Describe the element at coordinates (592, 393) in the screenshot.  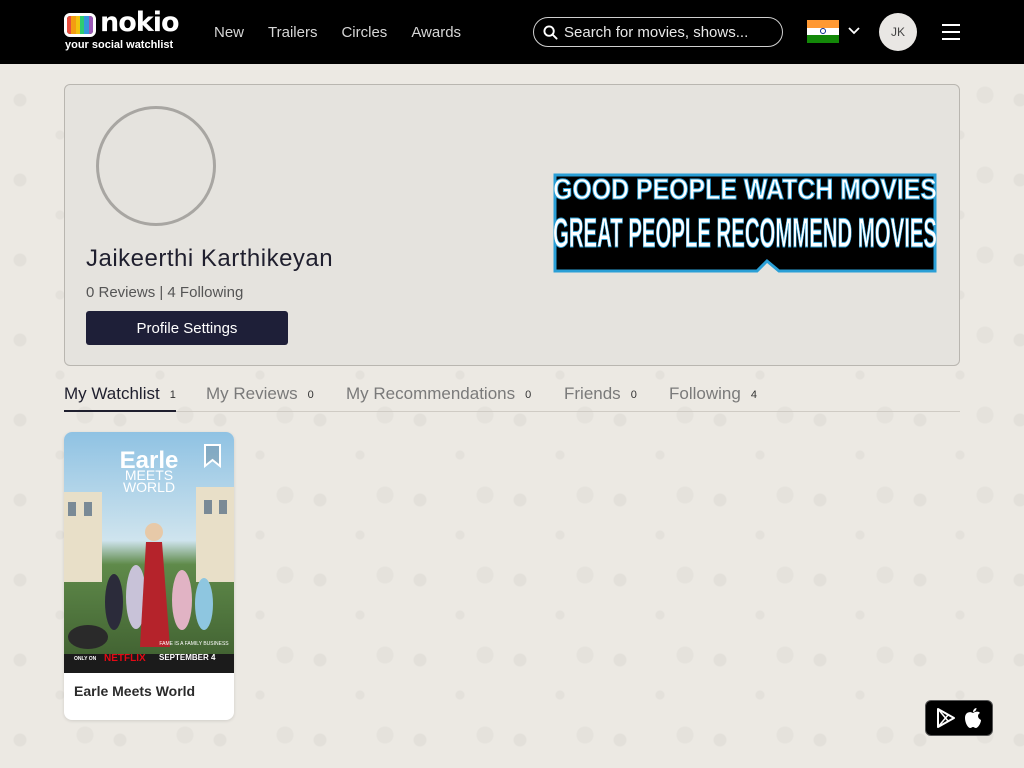
I see `tab-label: Friends` at that location.